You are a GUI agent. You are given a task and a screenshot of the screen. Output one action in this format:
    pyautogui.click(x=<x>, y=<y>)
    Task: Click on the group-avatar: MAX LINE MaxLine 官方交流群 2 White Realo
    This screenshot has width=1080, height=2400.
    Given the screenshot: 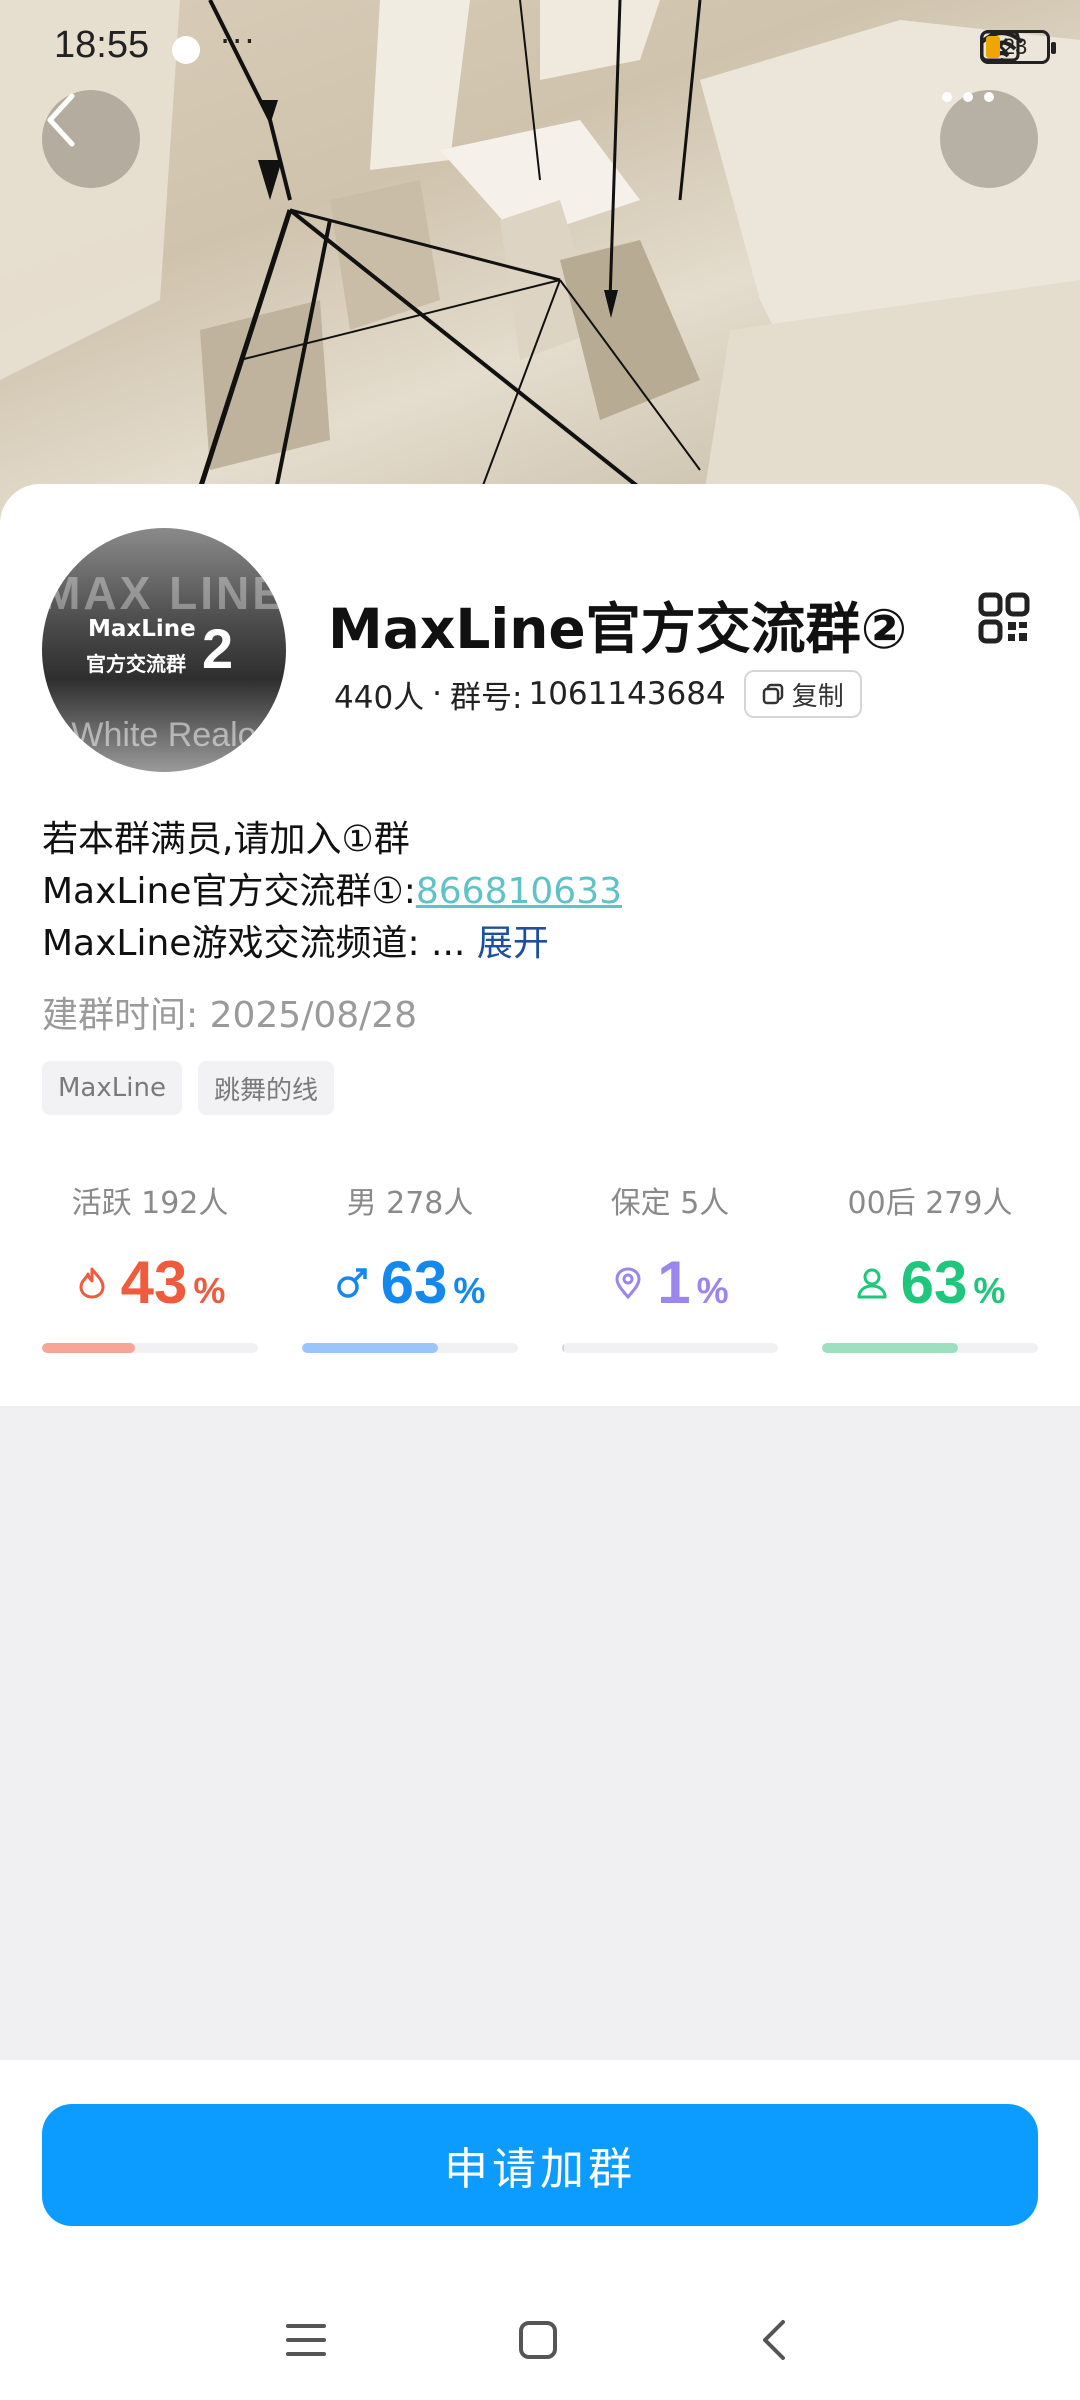 What is the action you would take?
    pyautogui.click(x=164, y=650)
    